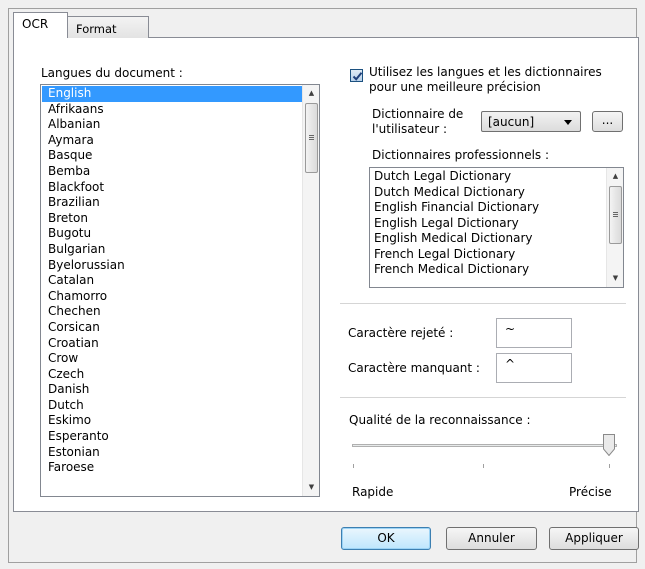 The height and width of the screenshot is (569, 645). What do you see at coordinates (172, 94) in the screenshot?
I see `language-item: English` at bounding box center [172, 94].